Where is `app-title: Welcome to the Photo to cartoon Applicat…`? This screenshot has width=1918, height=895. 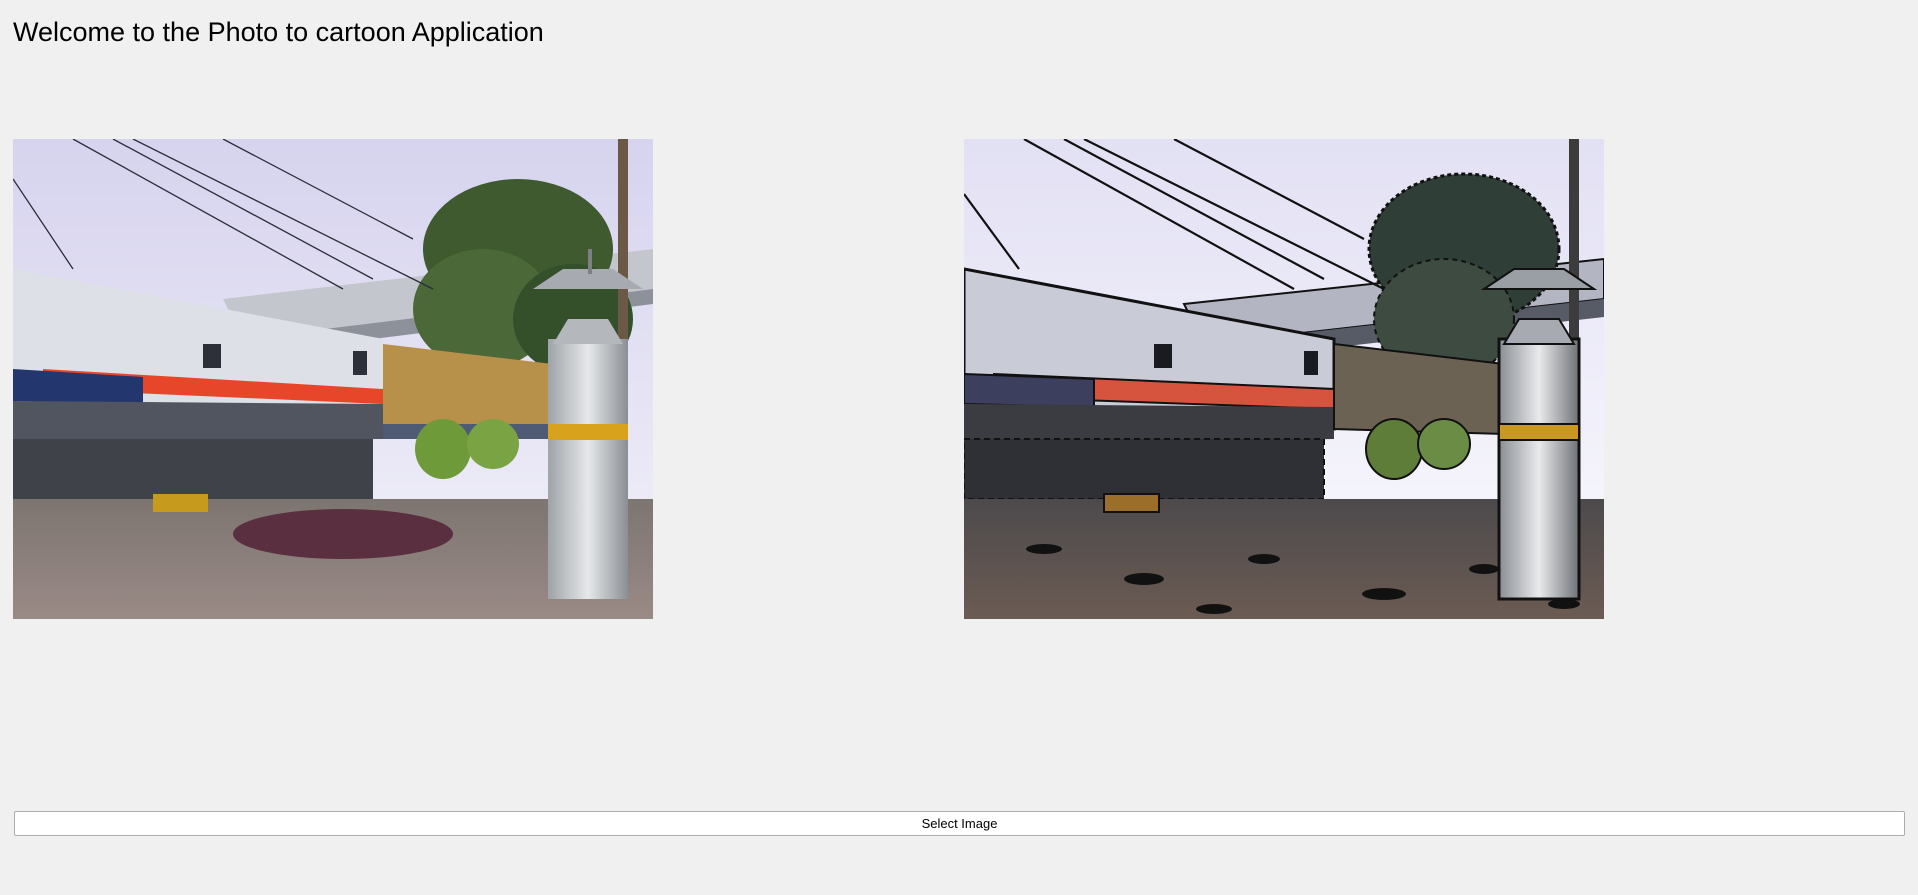 app-title: Welcome to the Photo to cartoon Applicat… is located at coordinates (278, 32).